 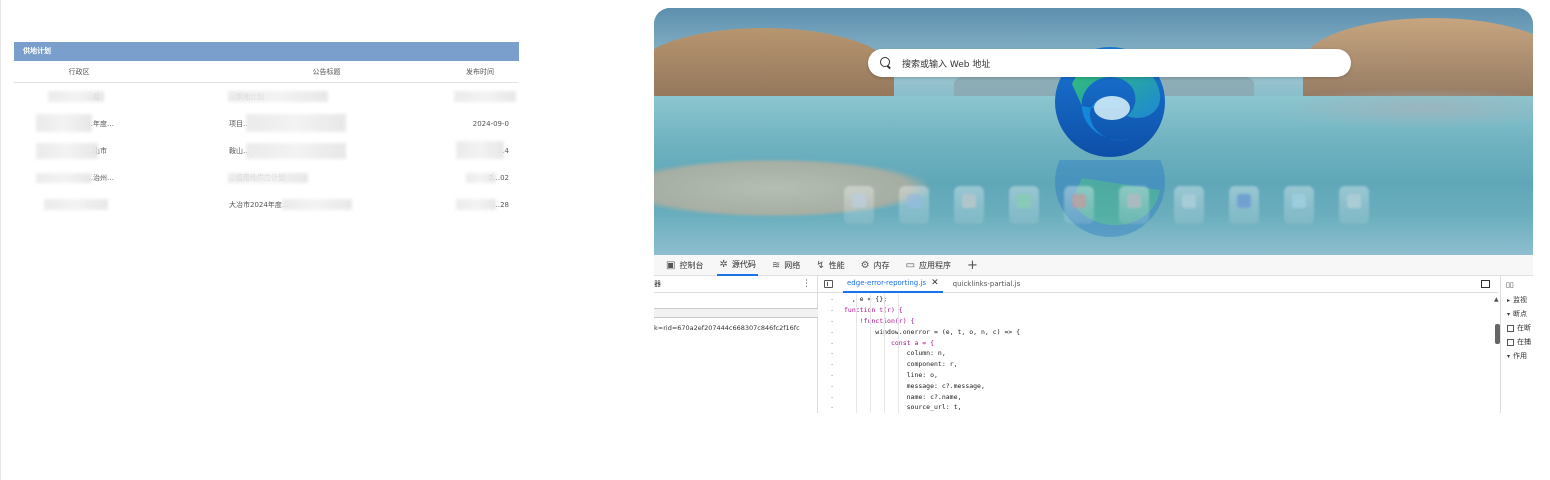 I want to click on table-row: …山市 鞍山… …4, so click(x=266, y=150).